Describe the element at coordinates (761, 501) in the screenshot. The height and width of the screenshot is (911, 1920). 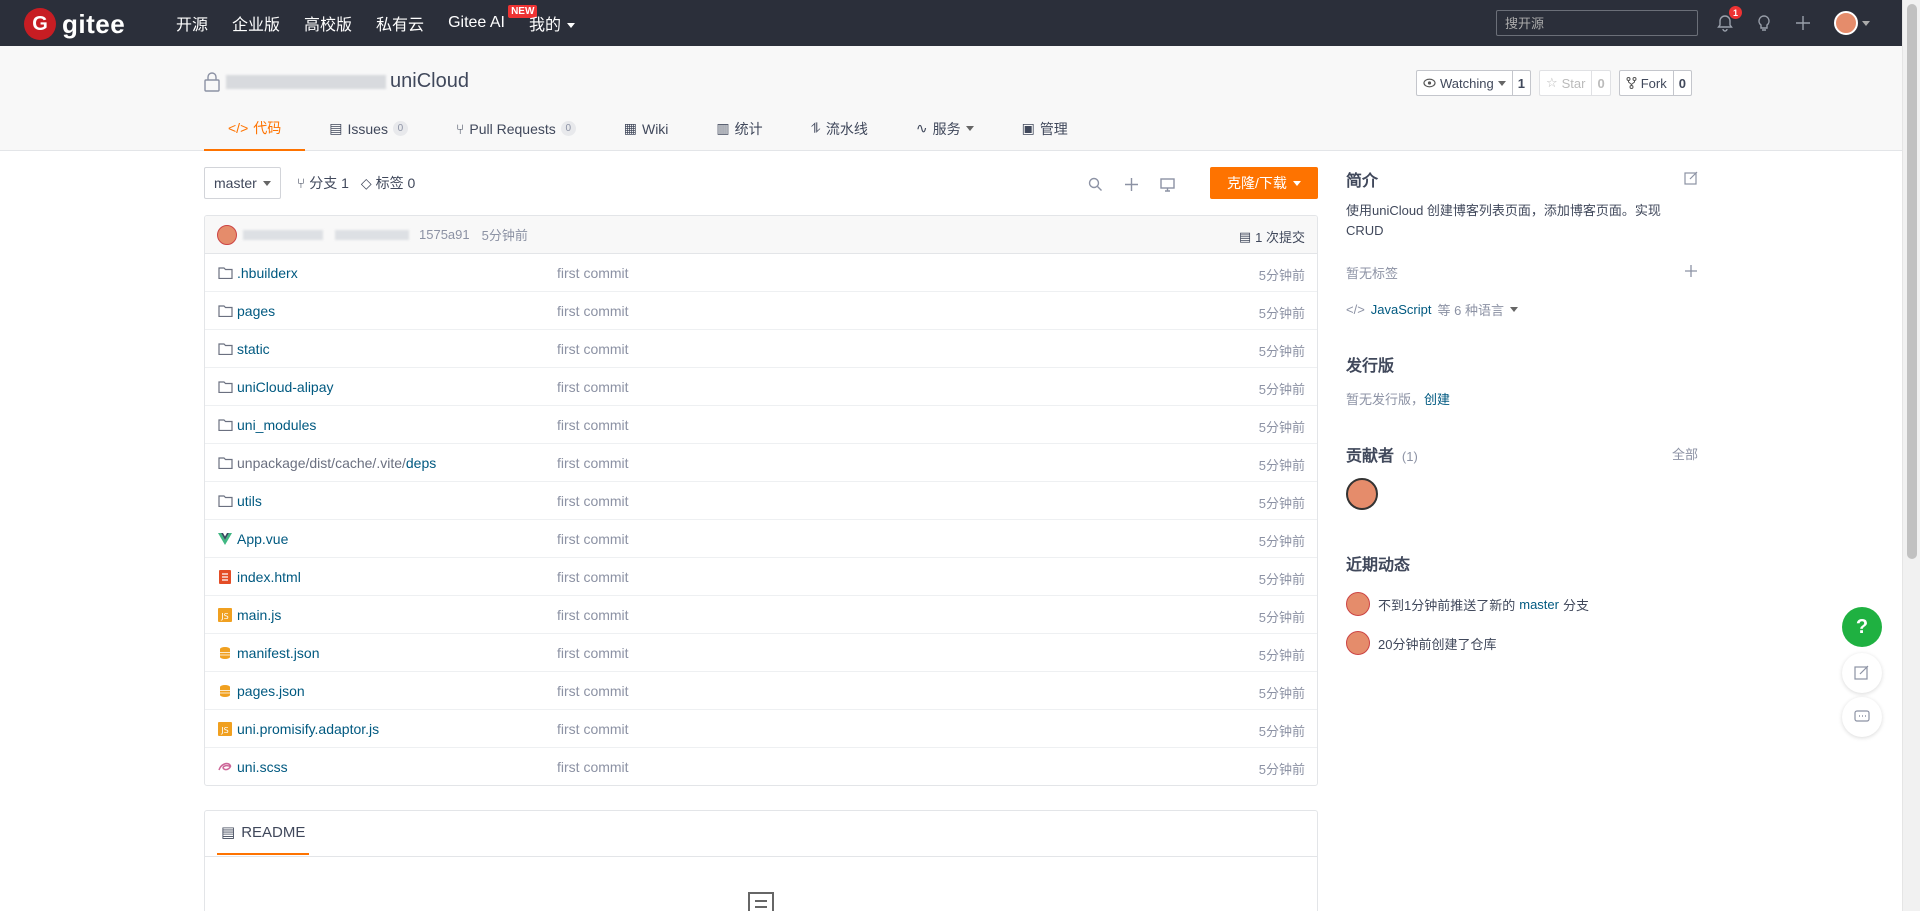
I see `file-row: utils first commit 5分钟前` at that location.